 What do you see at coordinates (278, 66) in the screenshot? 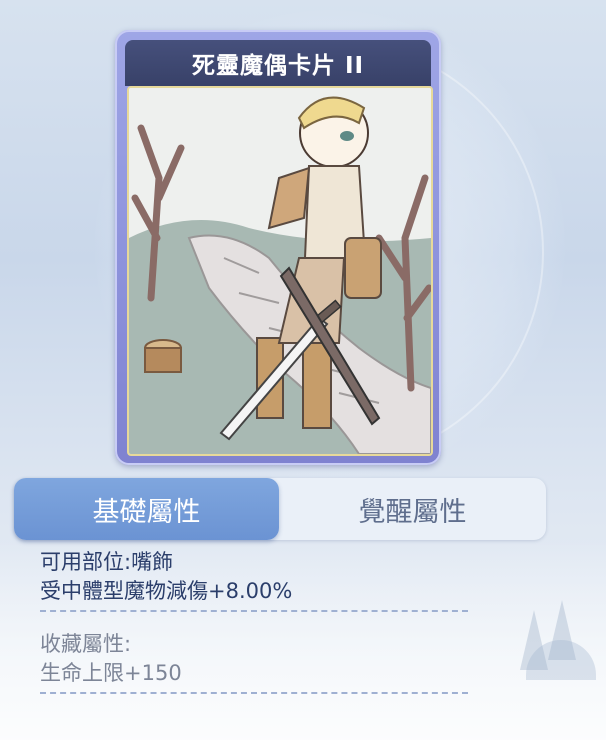
I see `card-title: 死靈魔偶卡片 II` at bounding box center [278, 66].